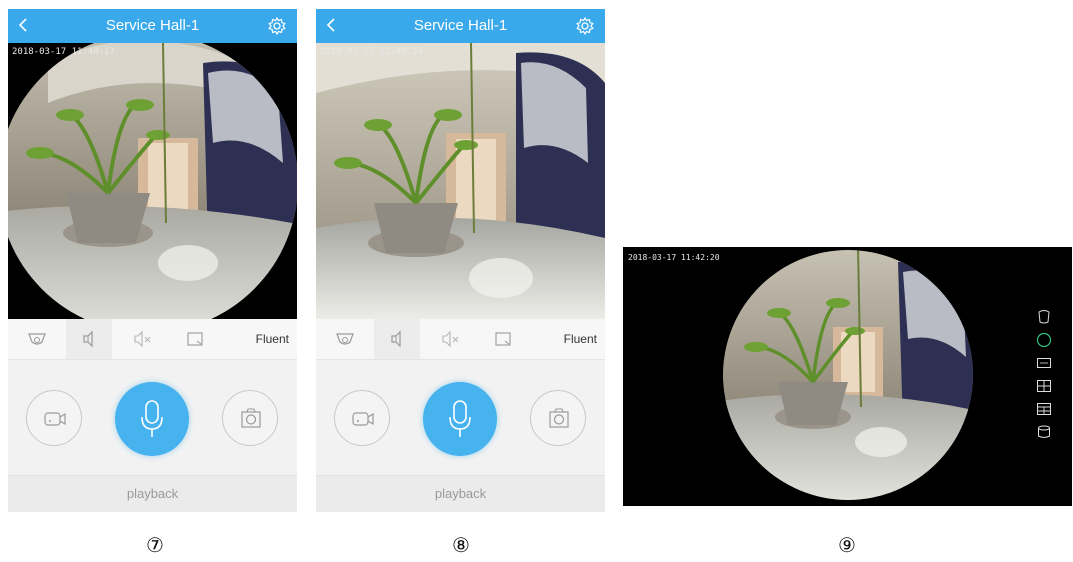  What do you see at coordinates (1044, 432) in the screenshot?
I see `cylinder-mode-icon` at bounding box center [1044, 432].